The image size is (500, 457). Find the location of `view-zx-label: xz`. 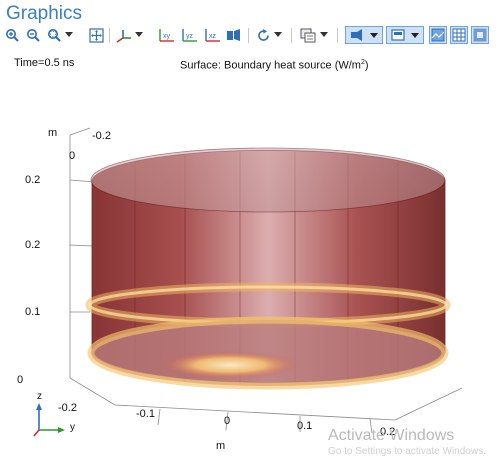

view-zx-label: xz is located at coordinates (213, 36).